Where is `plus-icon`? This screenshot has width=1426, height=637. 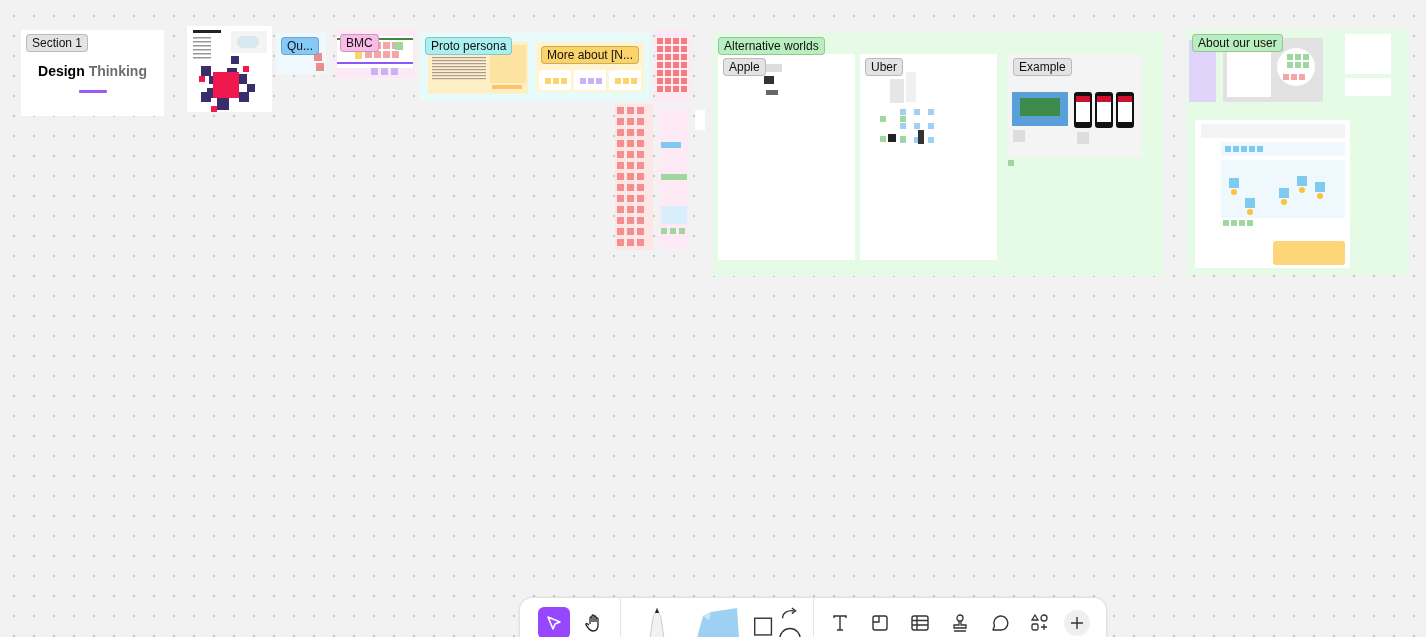 plus-icon is located at coordinates (1077, 623).